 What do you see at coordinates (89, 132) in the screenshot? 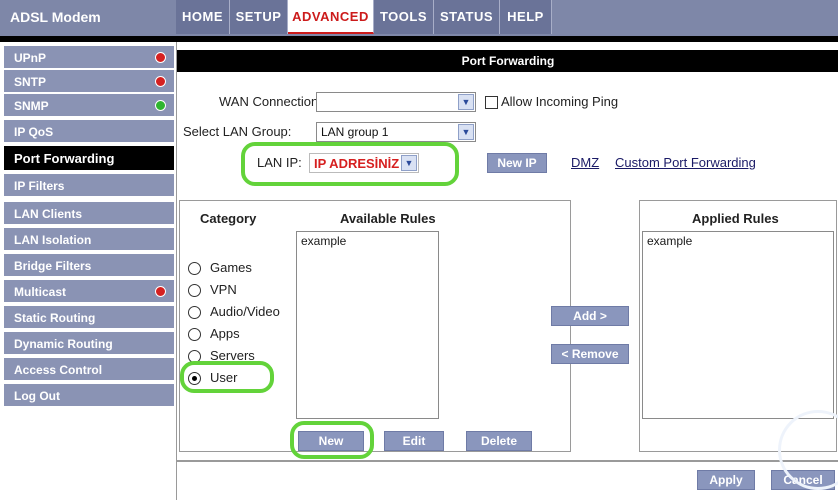
I see `sidebar-item-ip-qos: IP QoS` at bounding box center [89, 132].